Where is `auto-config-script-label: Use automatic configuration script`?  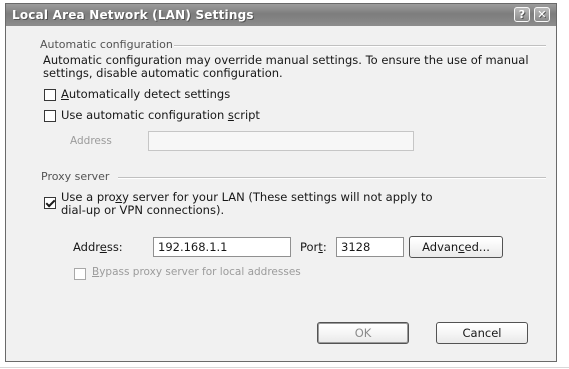
auto-config-script-label: Use automatic configuration script is located at coordinates (160, 115).